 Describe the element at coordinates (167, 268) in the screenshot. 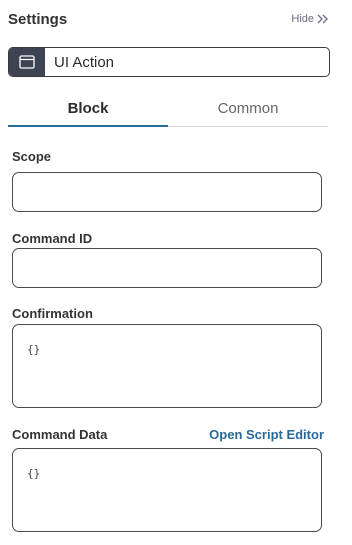

I see `command-id-input` at that location.